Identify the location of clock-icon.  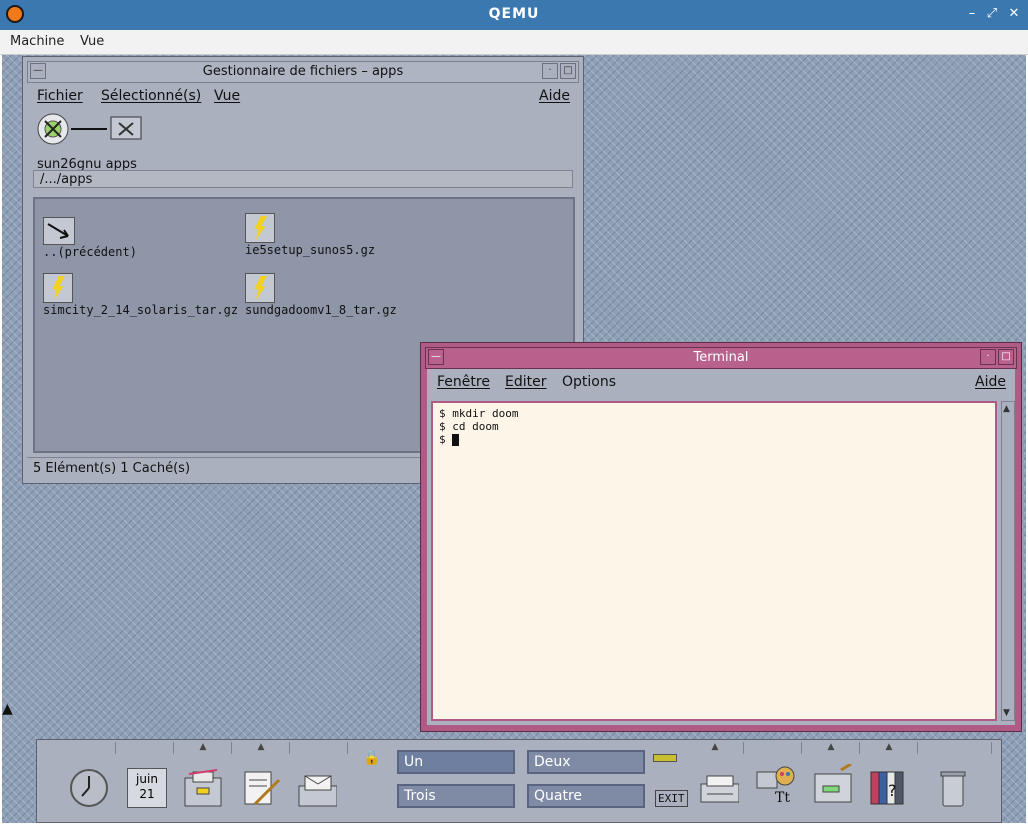
(89, 788).